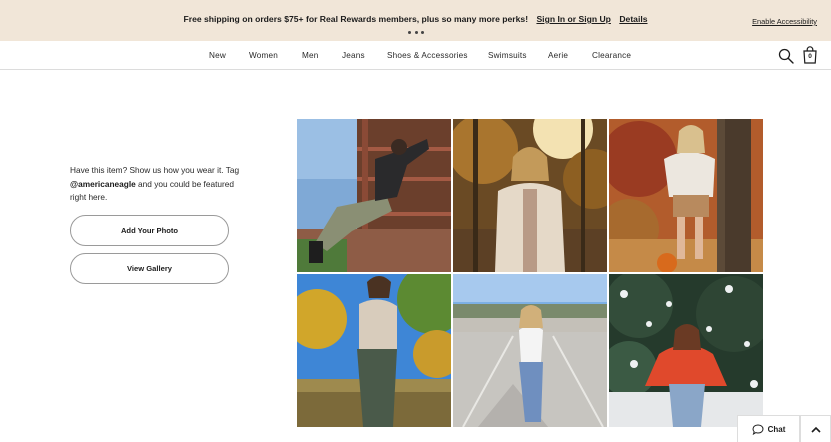 This screenshot has width=831, height=442. I want to click on chevron-up-icon, so click(815, 429).